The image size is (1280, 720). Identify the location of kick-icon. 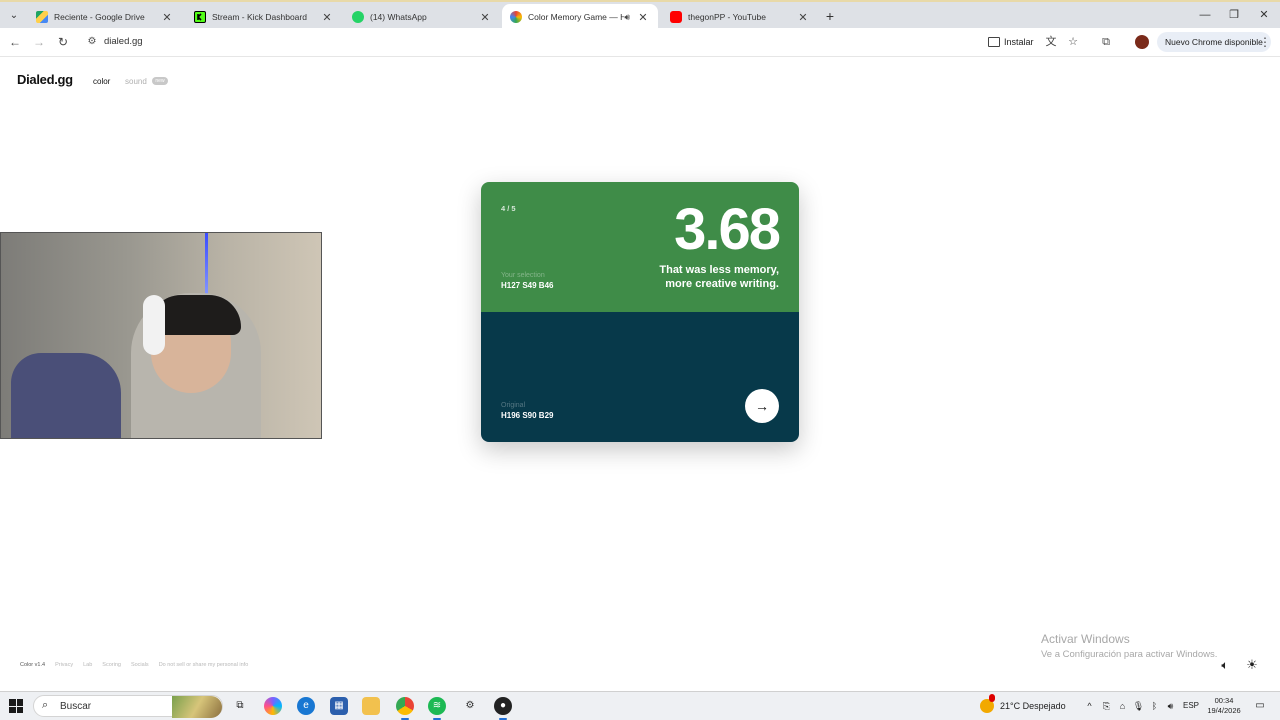
(200, 17).